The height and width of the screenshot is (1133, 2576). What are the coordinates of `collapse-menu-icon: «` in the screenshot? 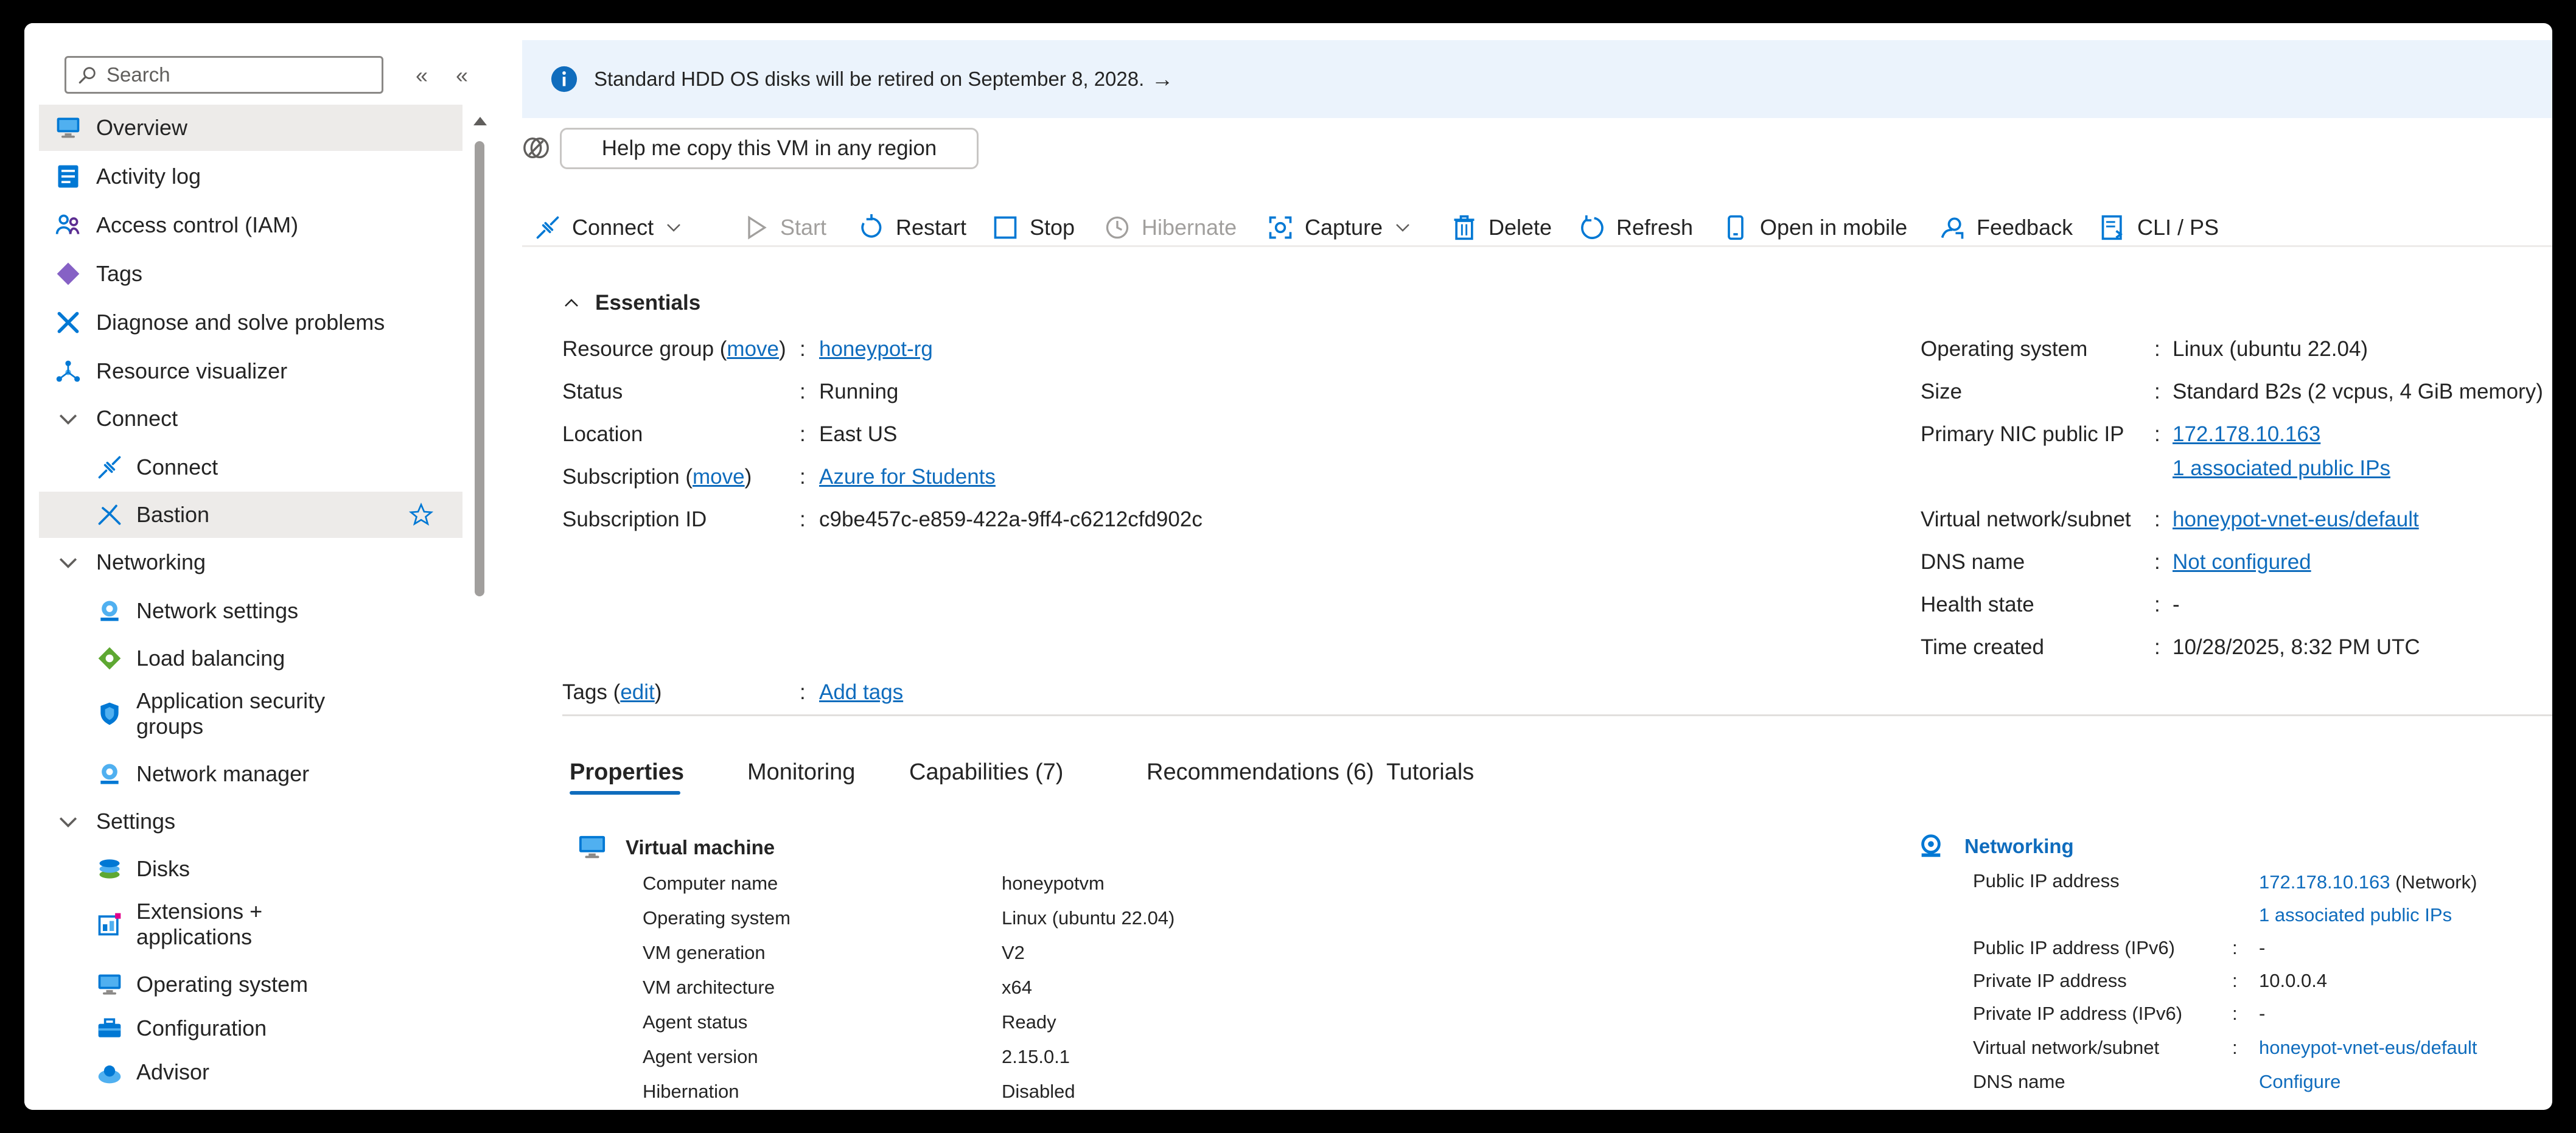 It's located at (462, 75).